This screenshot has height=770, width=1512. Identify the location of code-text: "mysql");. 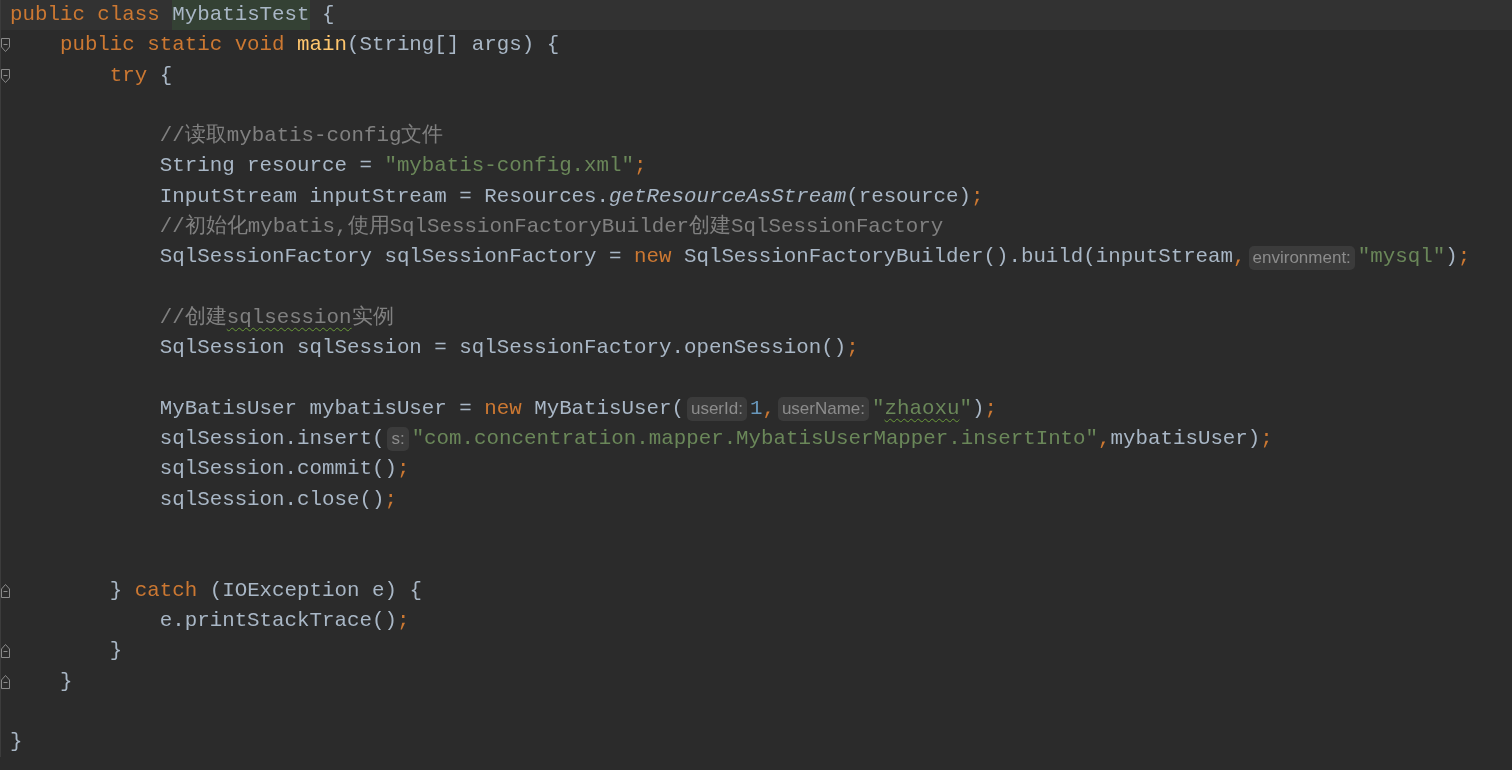
(1414, 257).